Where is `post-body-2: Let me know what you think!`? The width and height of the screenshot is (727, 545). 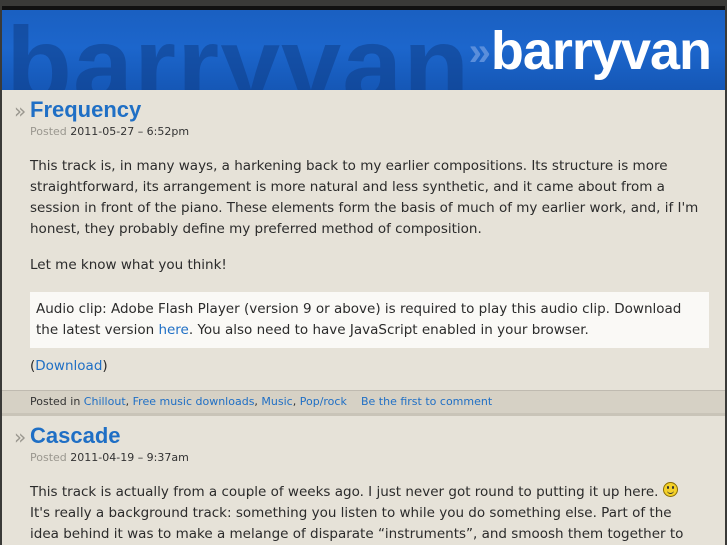
post-body-2: Let me know what you think! is located at coordinates (366, 265).